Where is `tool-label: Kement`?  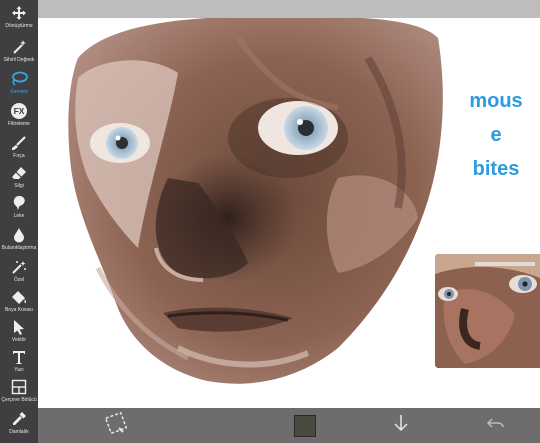 tool-label: Kement is located at coordinates (19, 92).